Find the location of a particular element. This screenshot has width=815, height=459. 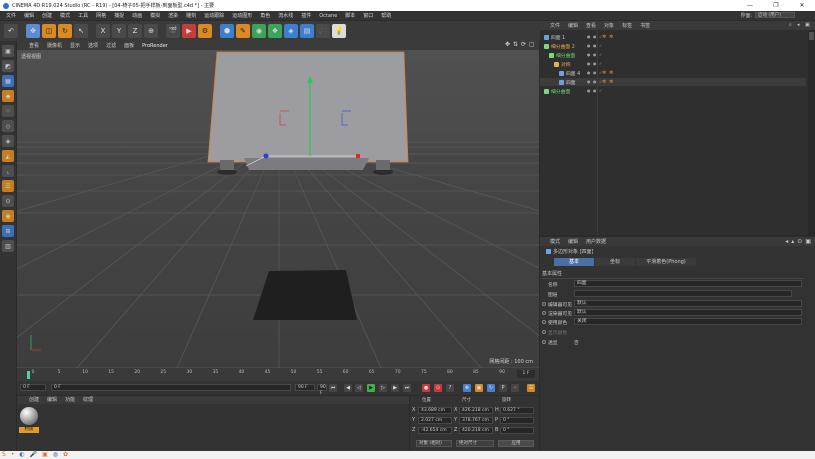

om-menu-view: 查看 is located at coordinates (591, 25).